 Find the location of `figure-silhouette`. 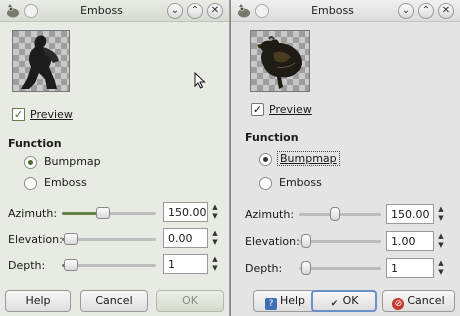

figure-silhouette is located at coordinates (40, 62).